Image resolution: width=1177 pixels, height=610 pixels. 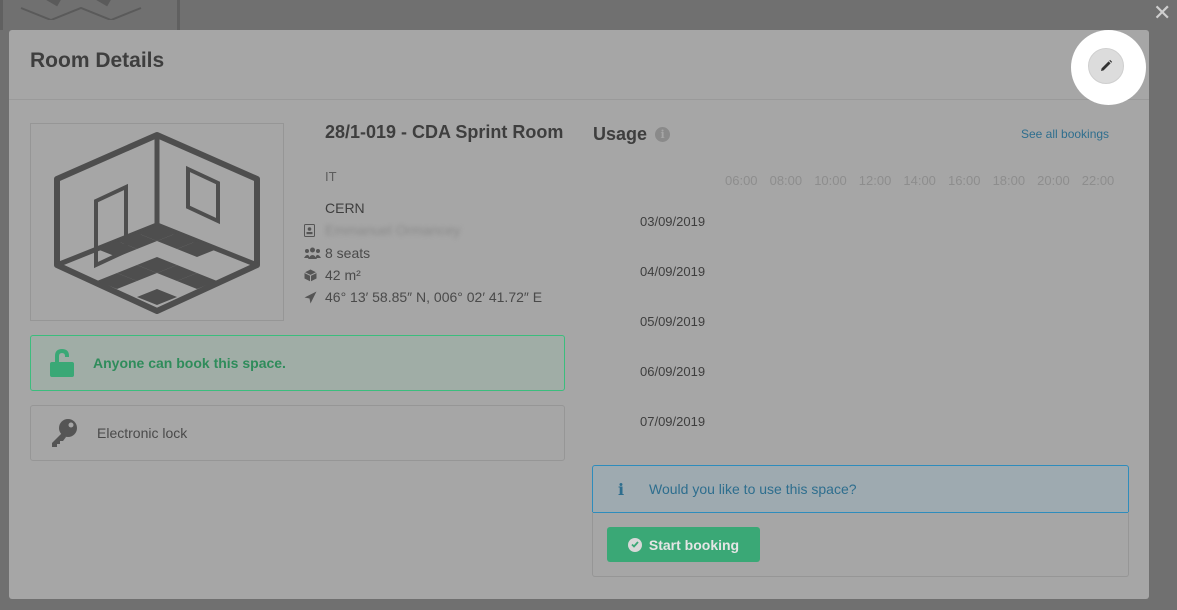 I want to click on public-room-notice: Anyone can book this space., so click(x=297, y=363).